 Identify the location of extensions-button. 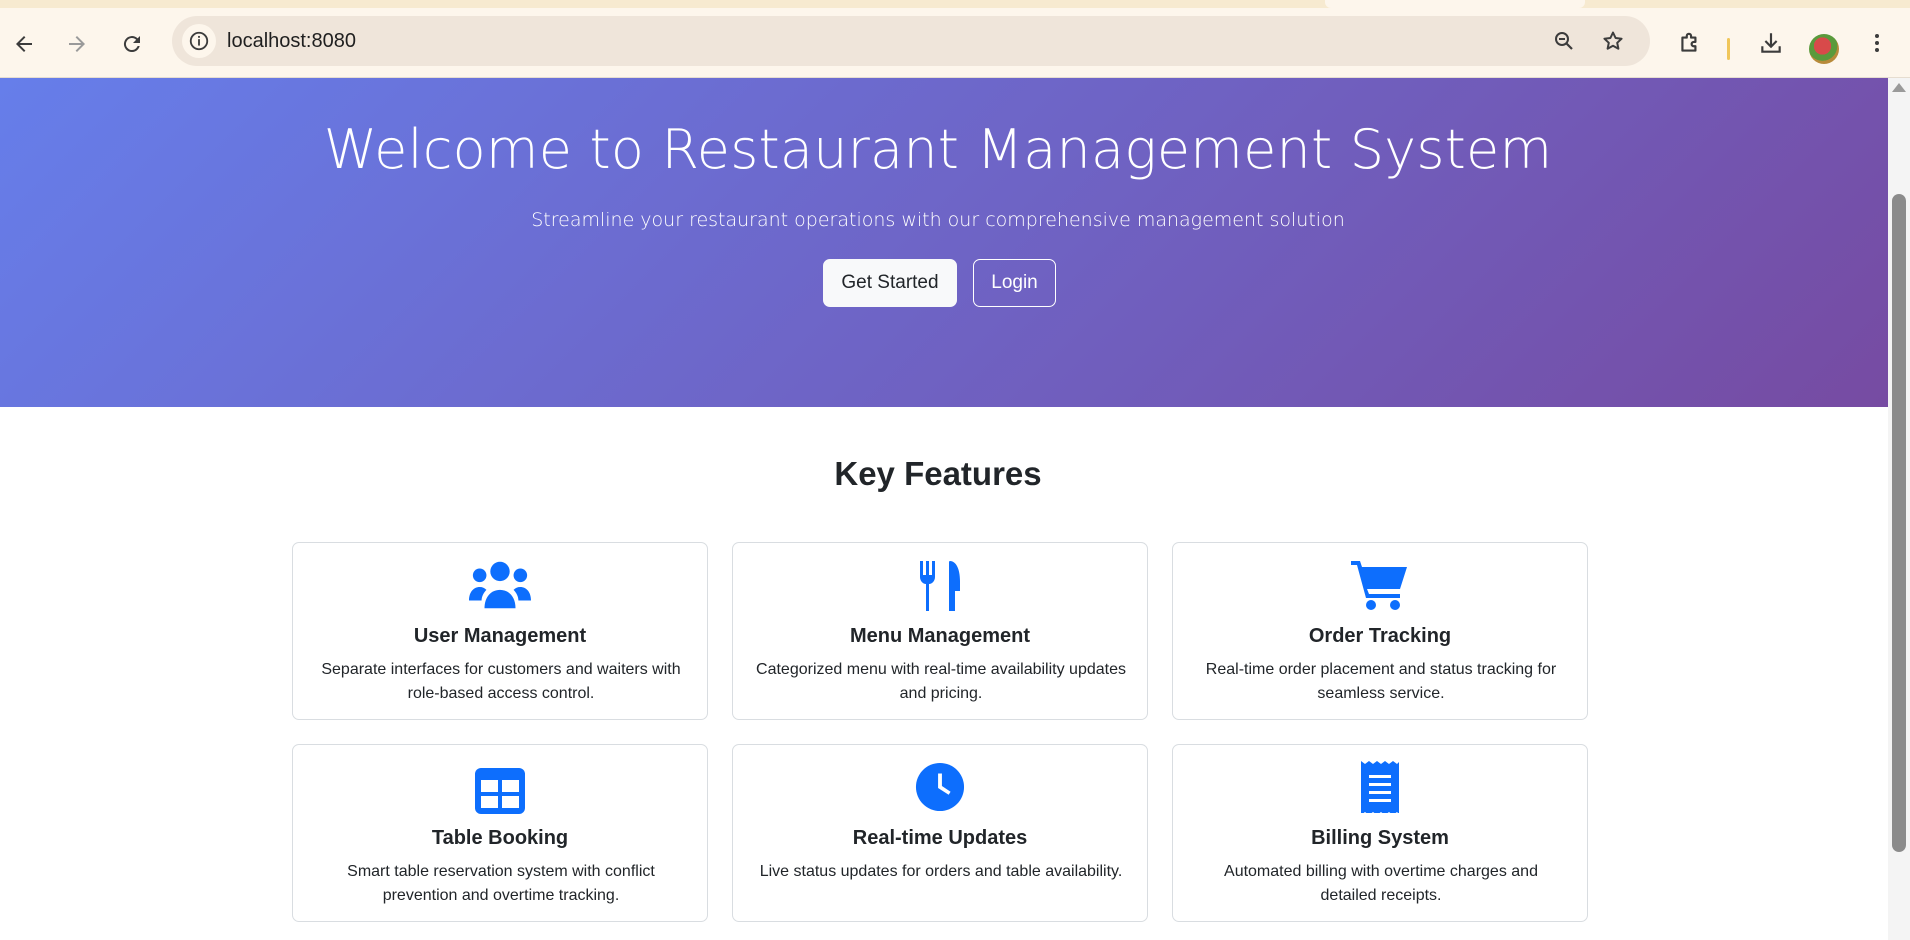
(1690, 43).